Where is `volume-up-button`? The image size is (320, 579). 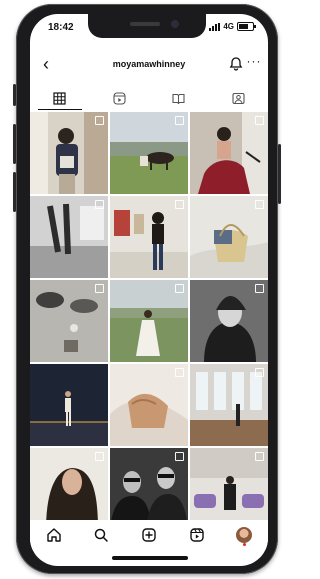 volume-up-button is located at coordinates (14, 144).